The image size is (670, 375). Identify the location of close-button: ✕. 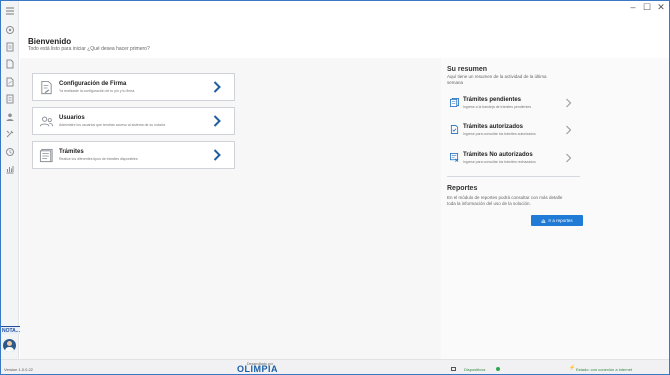
(661, 7).